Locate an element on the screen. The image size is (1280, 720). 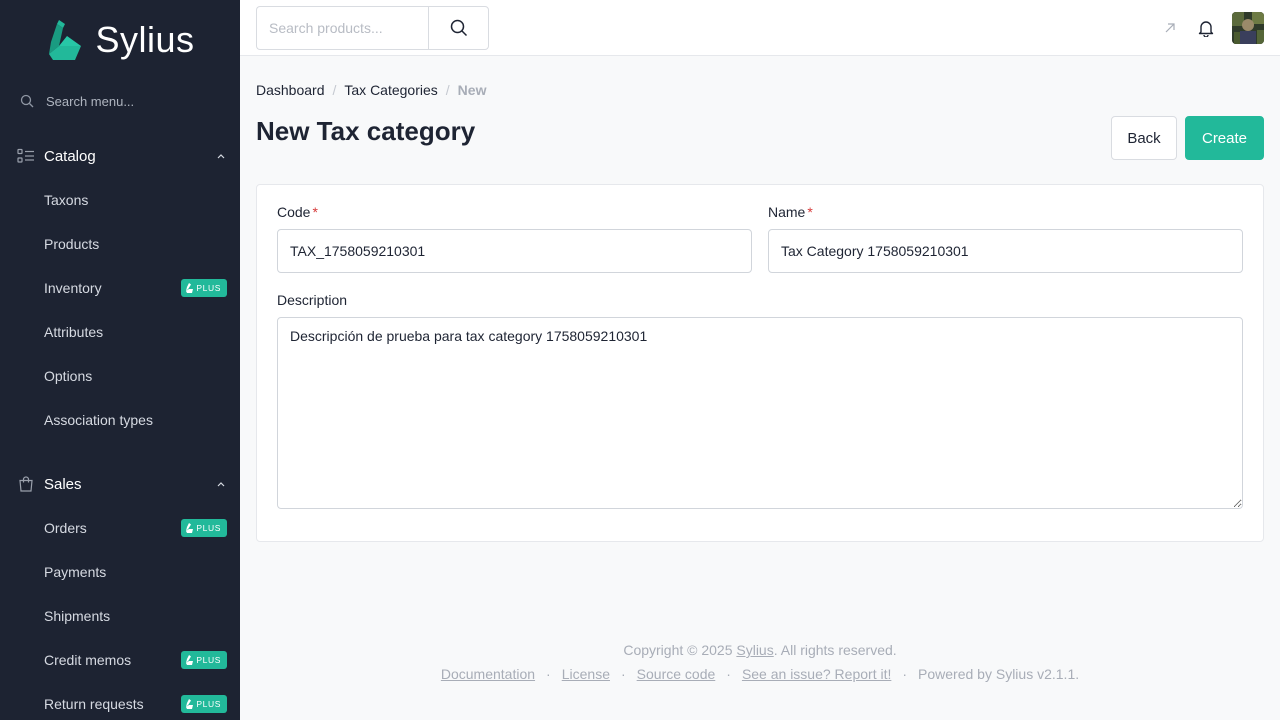
sidebar-item-return-requests: Return requests PLUS is located at coordinates (120, 701).